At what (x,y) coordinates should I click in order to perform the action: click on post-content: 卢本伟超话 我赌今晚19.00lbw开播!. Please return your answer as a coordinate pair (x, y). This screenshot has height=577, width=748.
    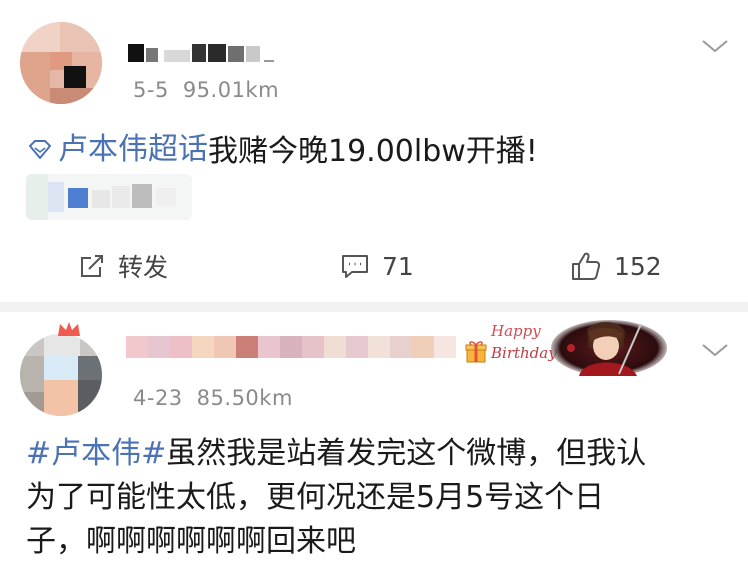
    Looking at the image, I should click on (282, 151).